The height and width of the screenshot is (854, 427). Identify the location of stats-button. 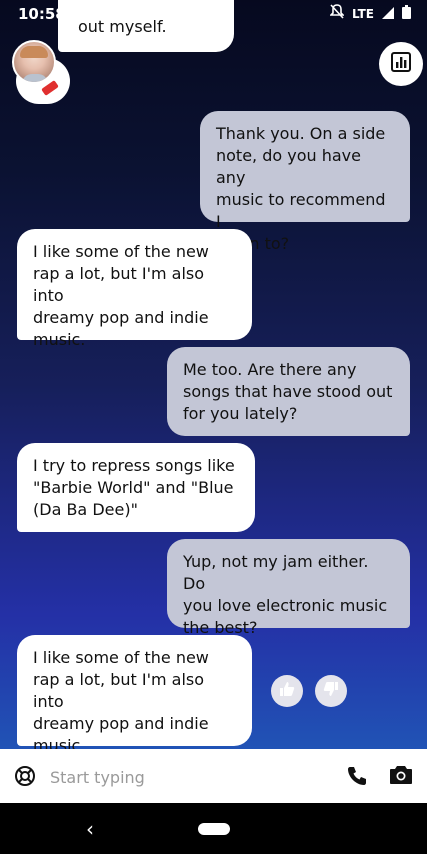
(401, 64).